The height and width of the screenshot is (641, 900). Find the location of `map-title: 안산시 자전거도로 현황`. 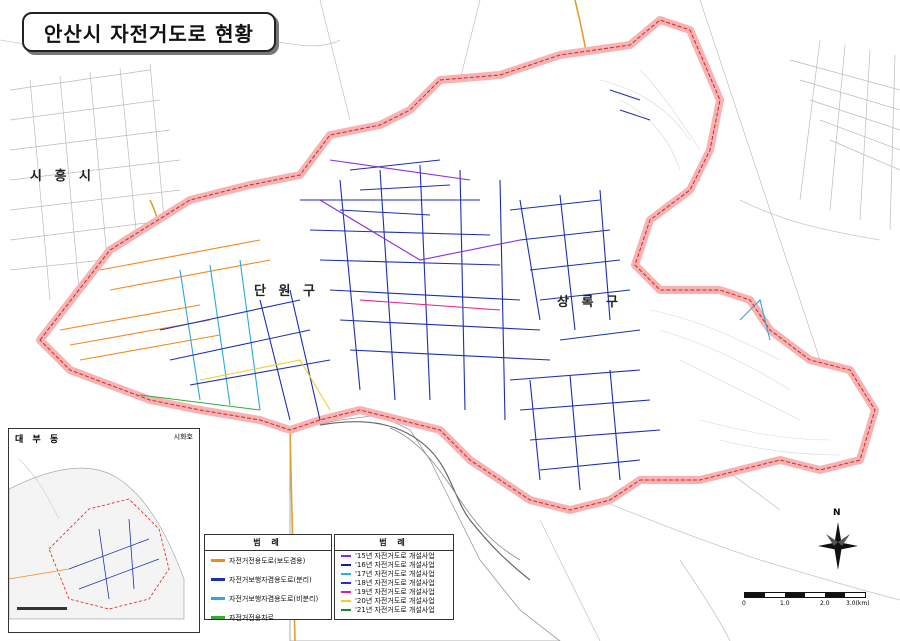

map-title: 안산시 자전거도로 현황 is located at coordinates (149, 32).